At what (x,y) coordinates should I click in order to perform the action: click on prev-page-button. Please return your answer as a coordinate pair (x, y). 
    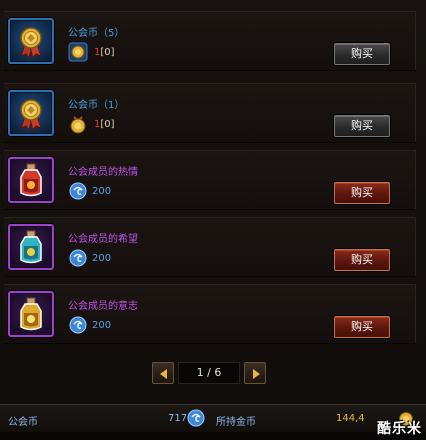
    Looking at the image, I should click on (163, 373).